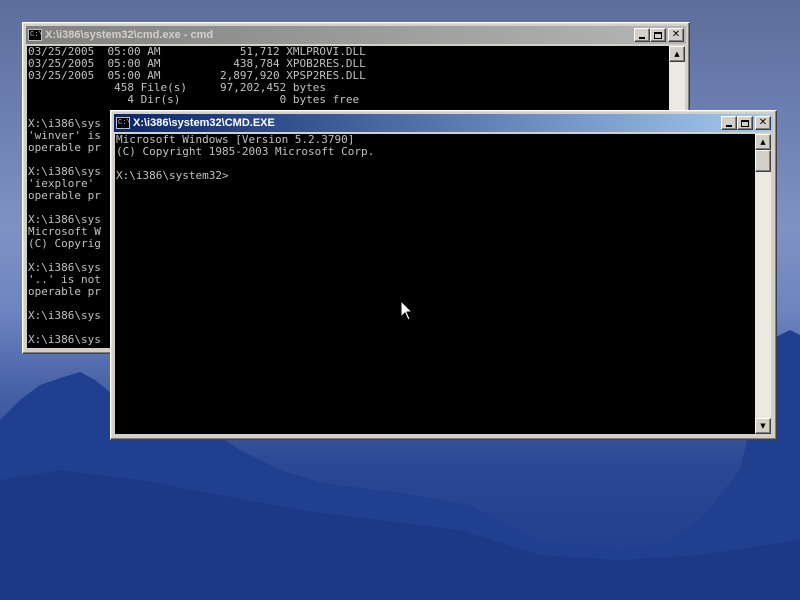 The width and height of the screenshot is (800, 600). Describe the element at coordinates (443, 123) in the screenshot. I see `active-window-titlebar: C:\ X:\i386\system32\CMD.EXE ✕` at that location.